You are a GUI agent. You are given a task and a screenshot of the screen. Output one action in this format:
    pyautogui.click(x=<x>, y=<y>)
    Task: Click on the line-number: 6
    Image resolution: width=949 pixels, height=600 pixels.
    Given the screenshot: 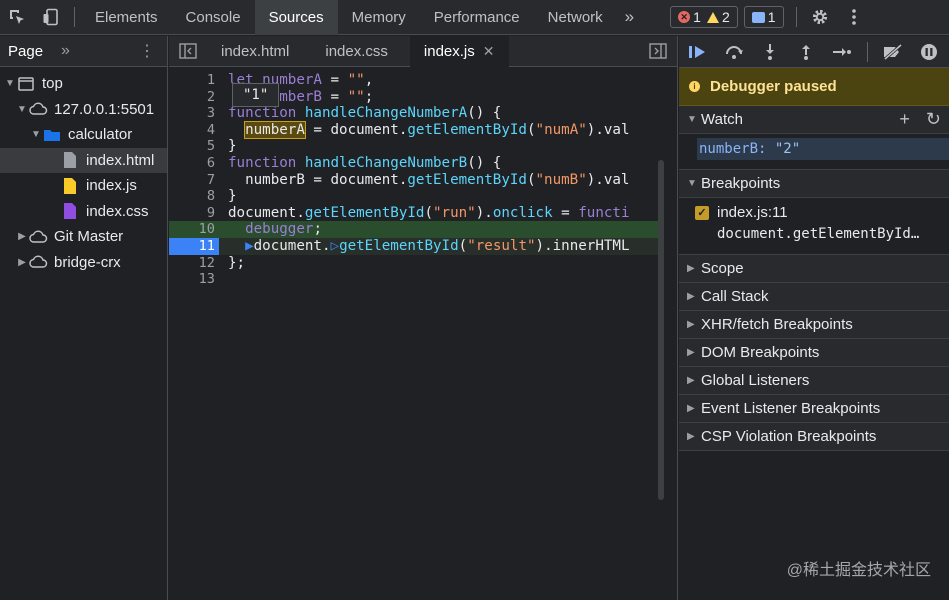 What is the action you would take?
    pyautogui.click(x=194, y=163)
    